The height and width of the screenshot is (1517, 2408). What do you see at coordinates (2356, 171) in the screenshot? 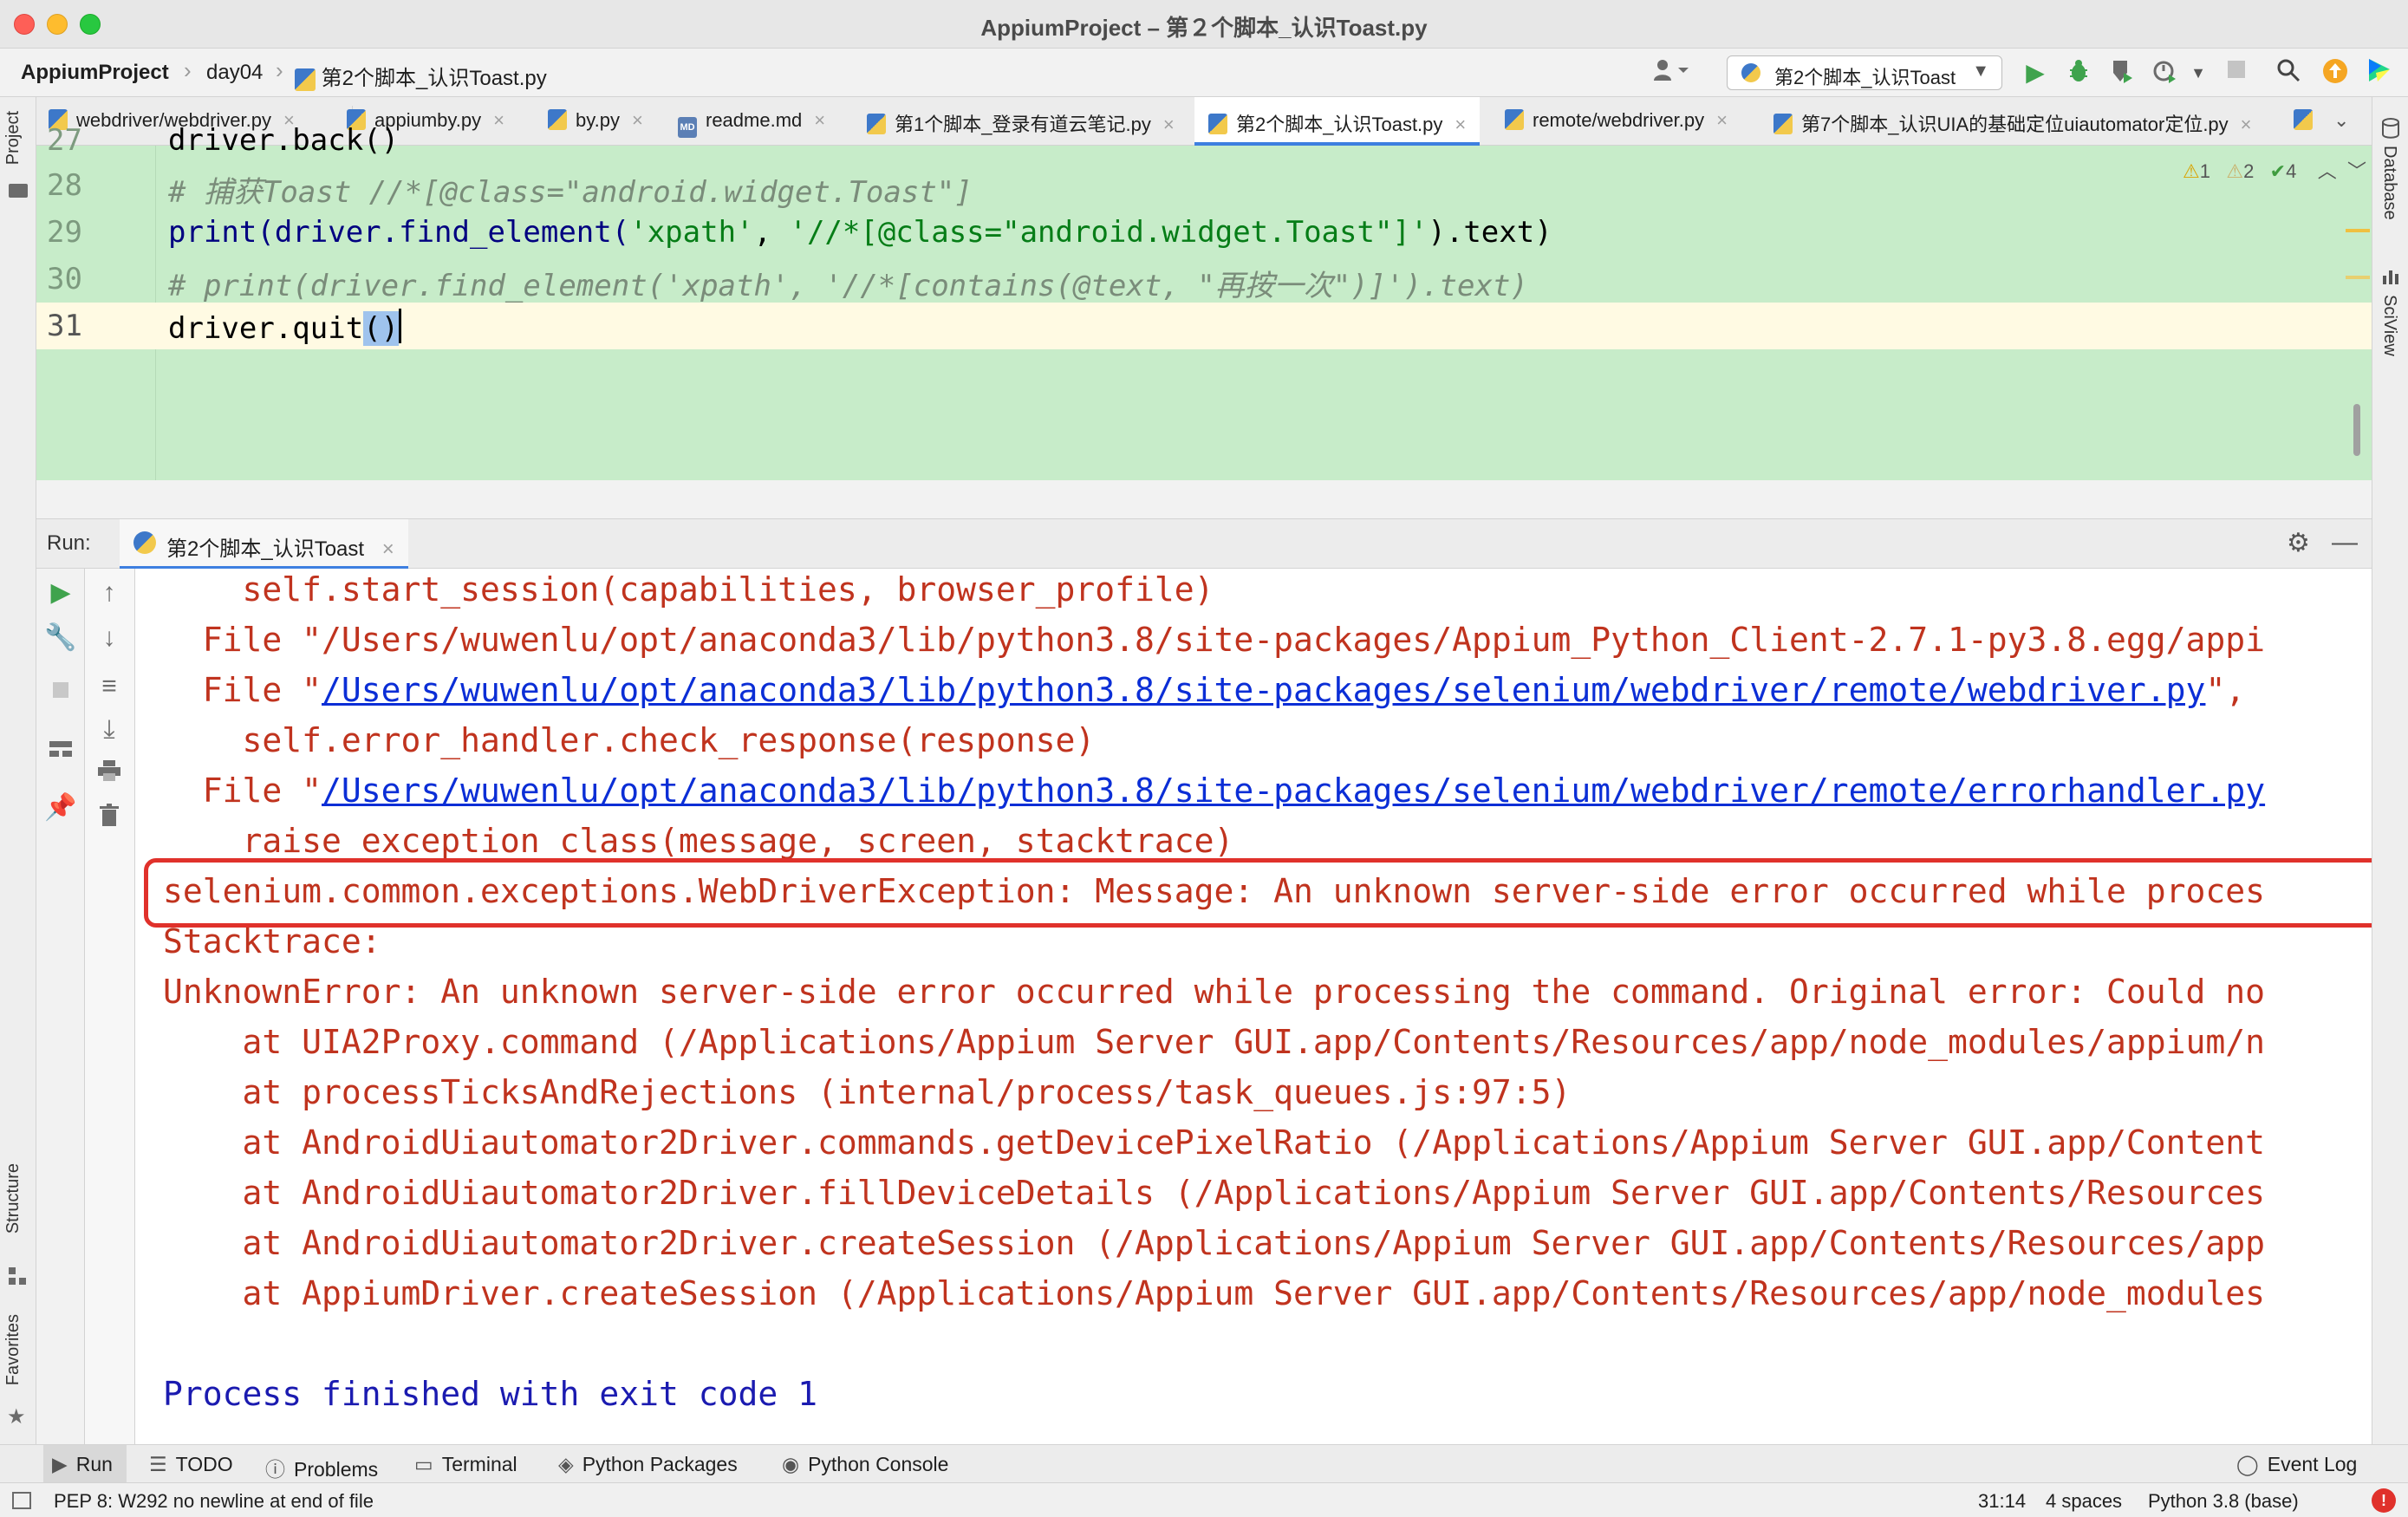
I see `chevron-down-icon: ﹀` at bounding box center [2356, 171].